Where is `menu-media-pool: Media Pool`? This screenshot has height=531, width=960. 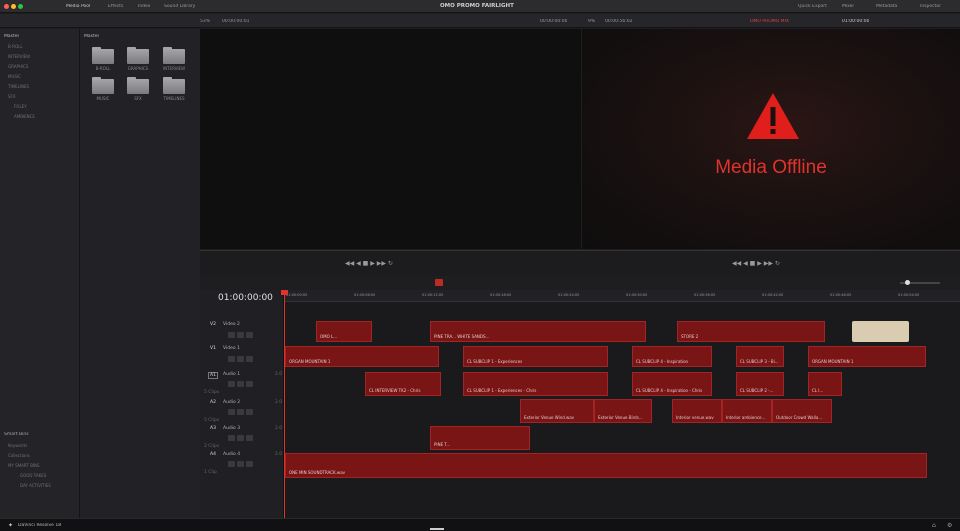 menu-media-pool: Media Pool is located at coordinates (78, 6).